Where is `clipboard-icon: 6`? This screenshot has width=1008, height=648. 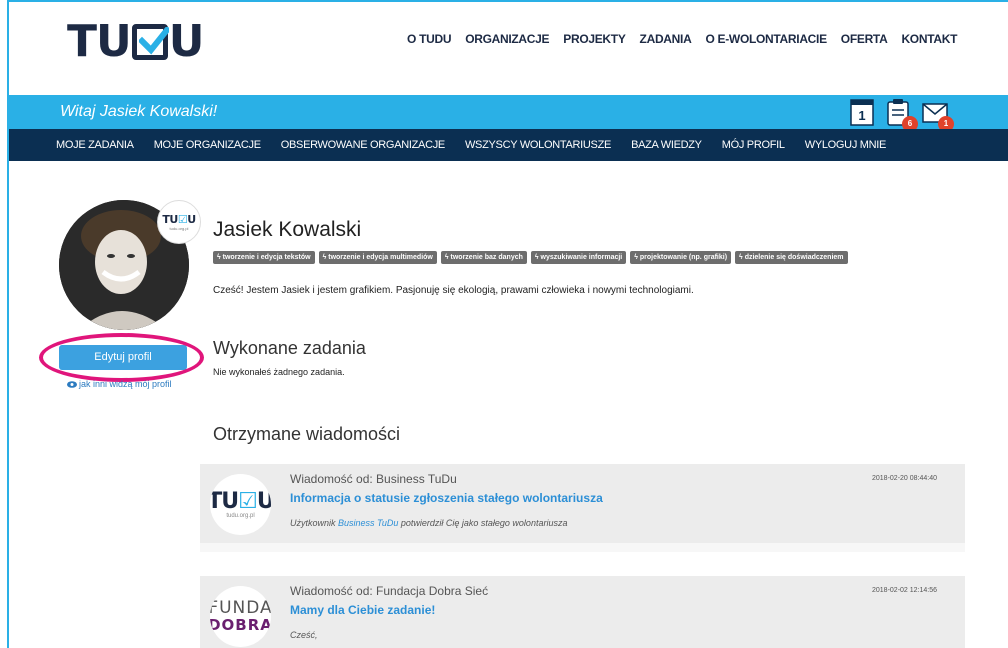
clipboard-icon: 6 is located at coordinates (902, 115).